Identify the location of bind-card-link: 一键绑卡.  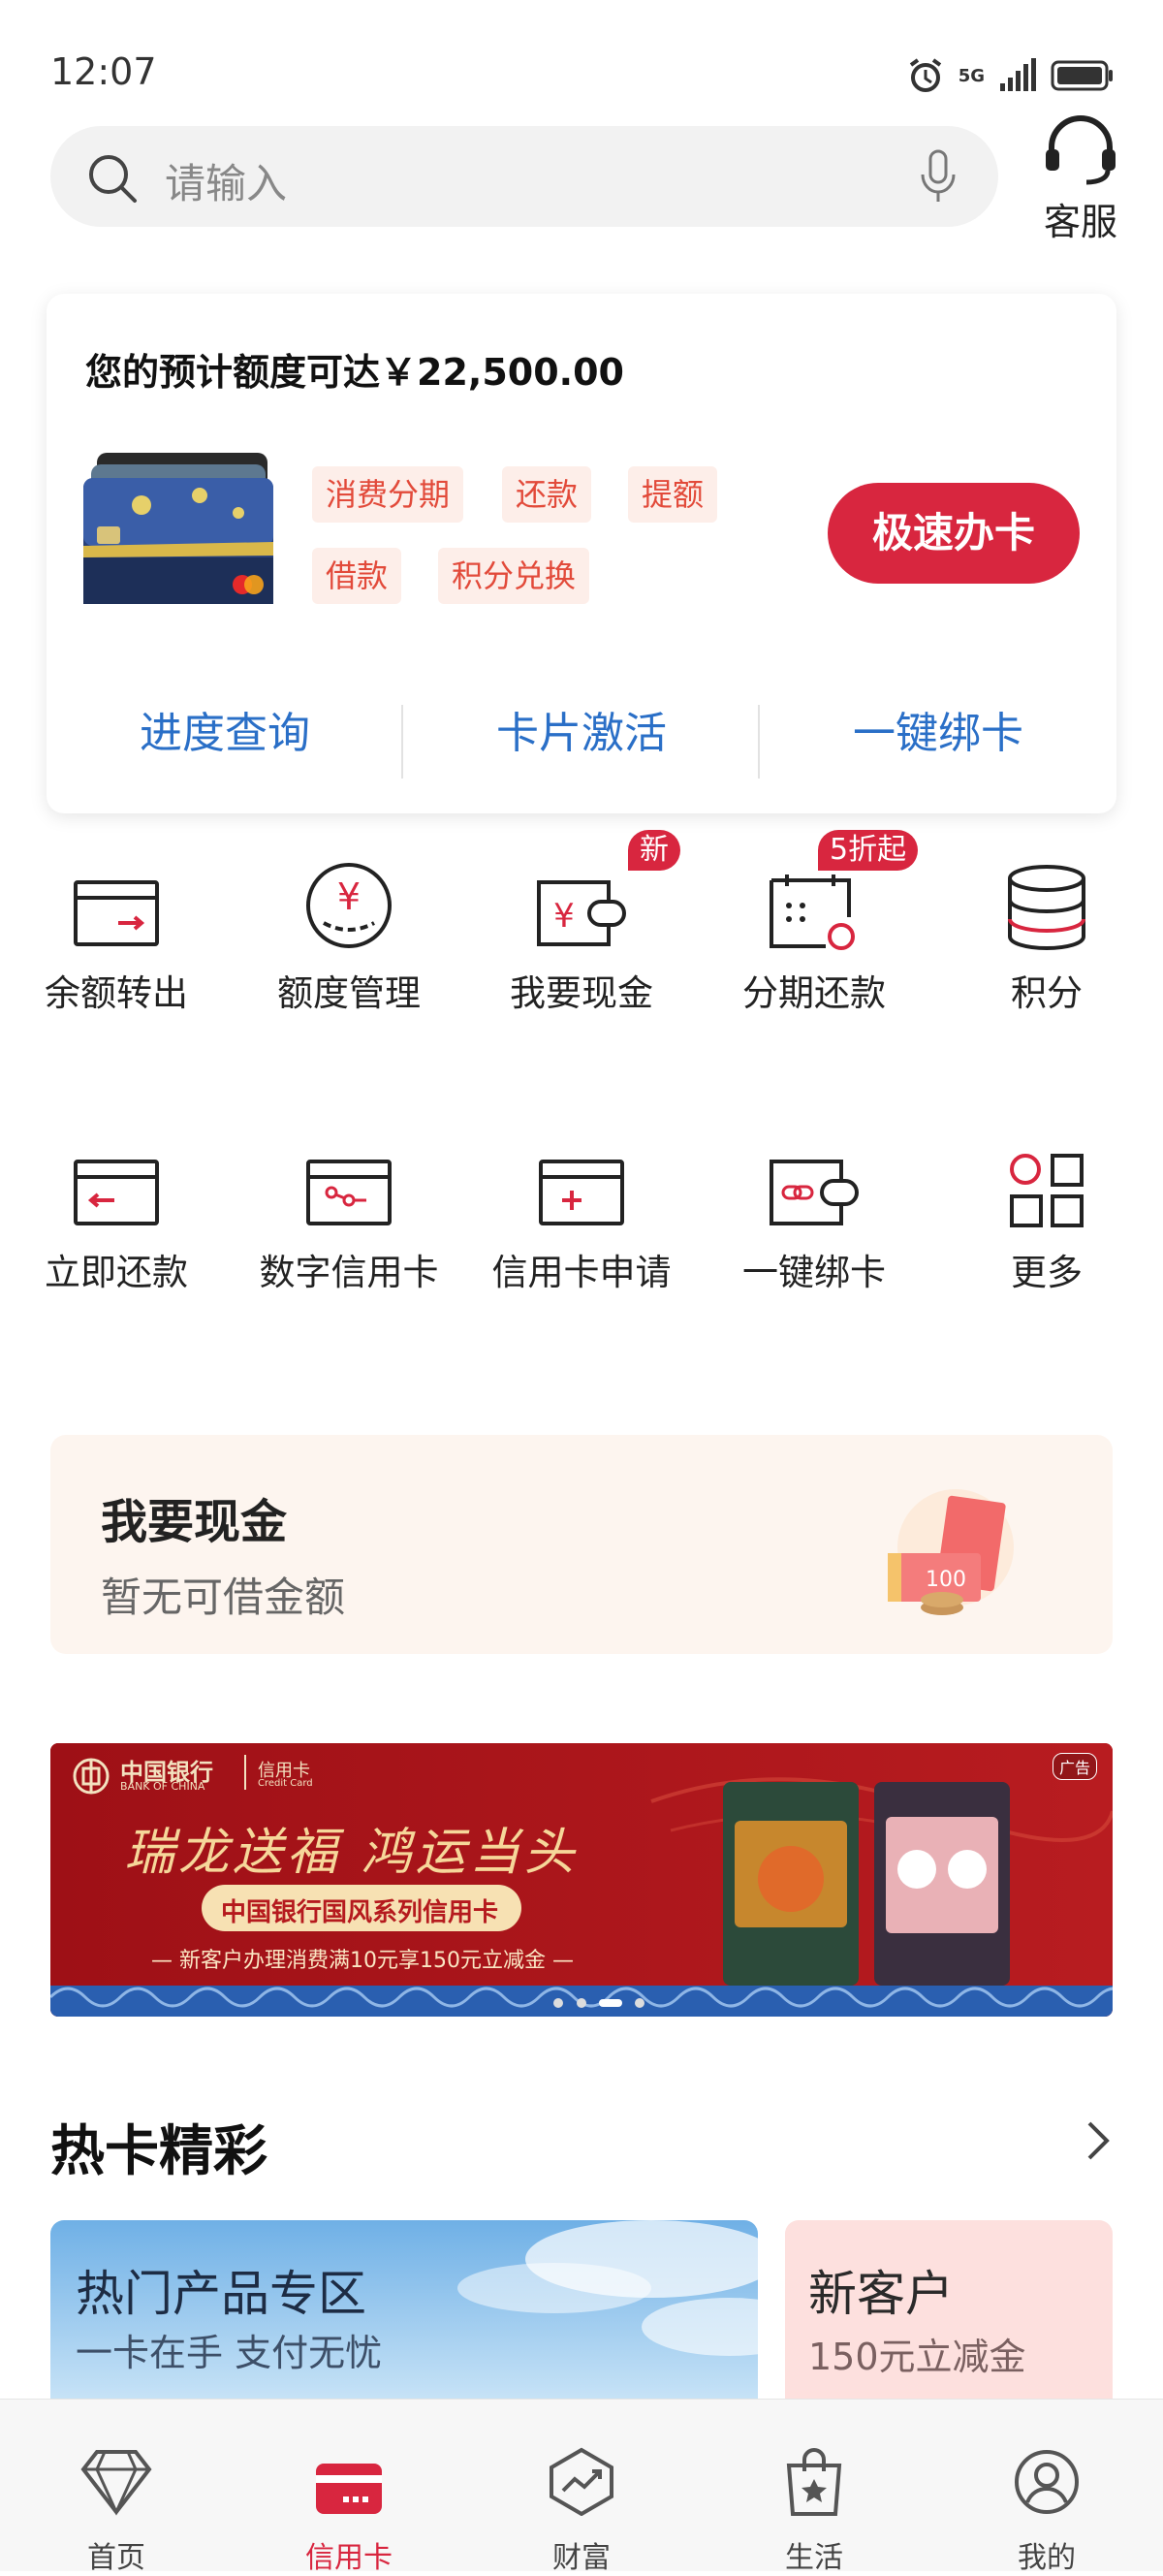
(938, 733).